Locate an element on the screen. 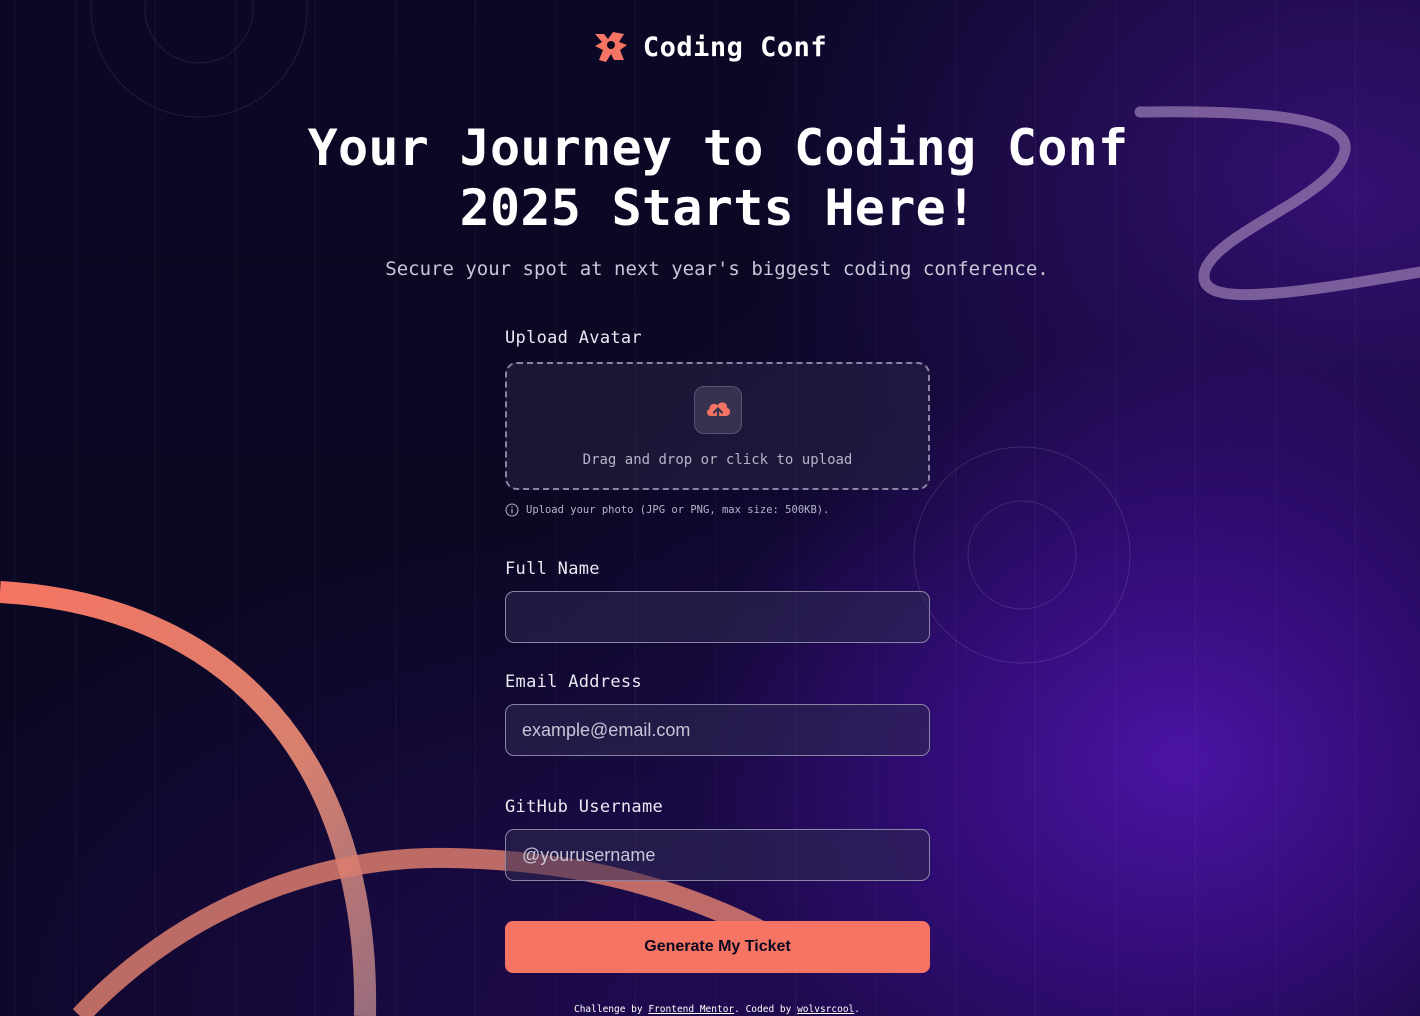 This screenshot has width=1420, height=1016. brand-name: Coding Conf is located at coordinates (735, 47).